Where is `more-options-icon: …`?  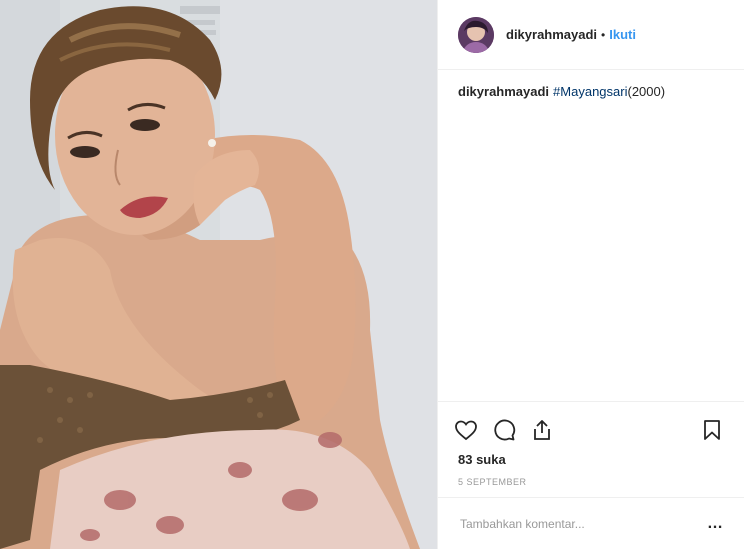 more-options-icon: … is located at coordinates (715, 524).